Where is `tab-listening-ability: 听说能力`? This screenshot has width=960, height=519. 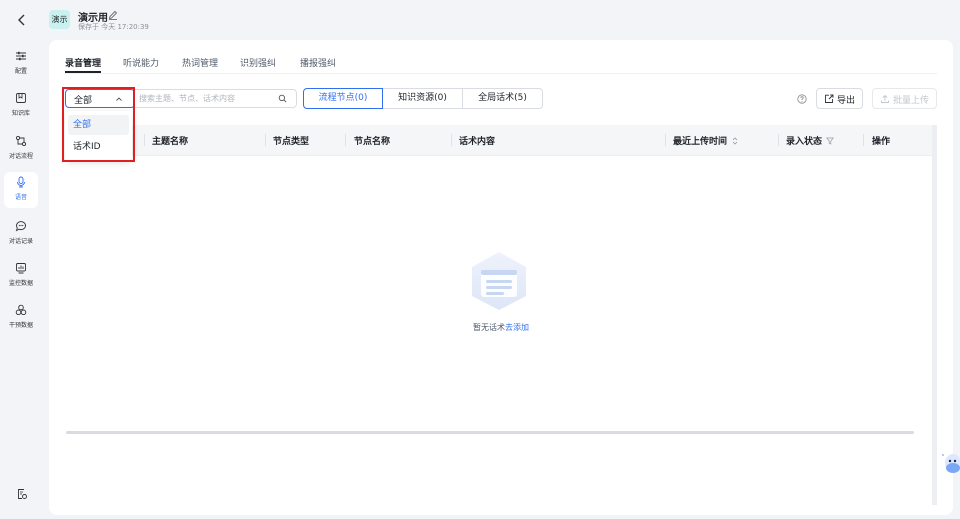
tab-listening-ability: 听说能力 is located at coordinates (141, 62).